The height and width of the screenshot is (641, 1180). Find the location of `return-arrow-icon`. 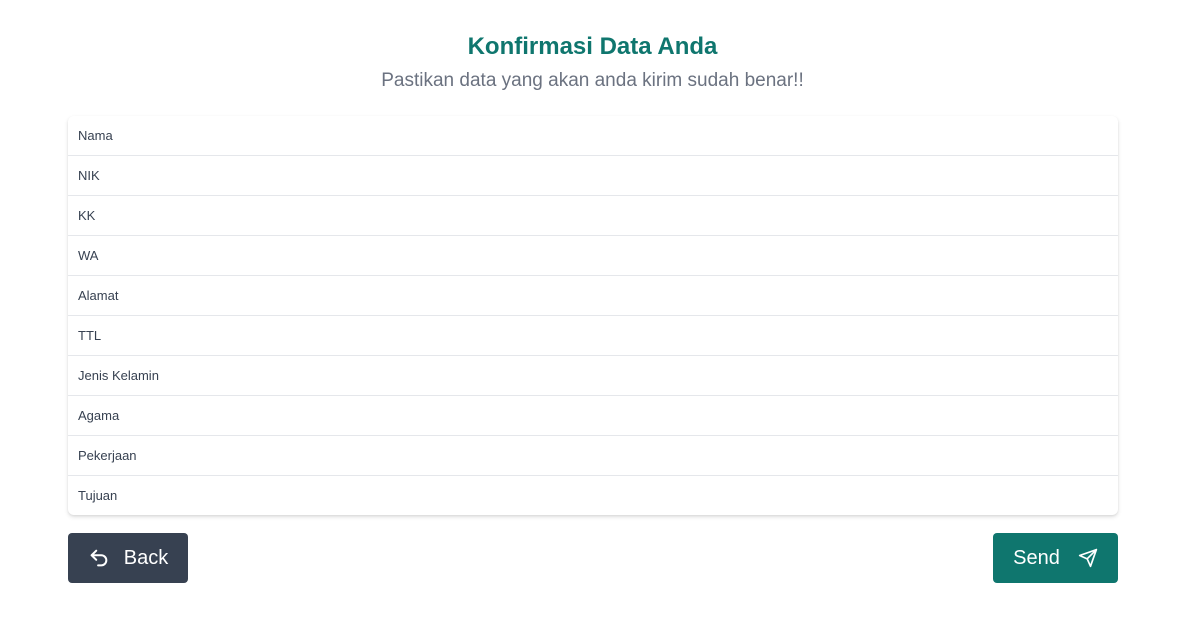

return-arrow-icon is located at coordinates (99, 558).